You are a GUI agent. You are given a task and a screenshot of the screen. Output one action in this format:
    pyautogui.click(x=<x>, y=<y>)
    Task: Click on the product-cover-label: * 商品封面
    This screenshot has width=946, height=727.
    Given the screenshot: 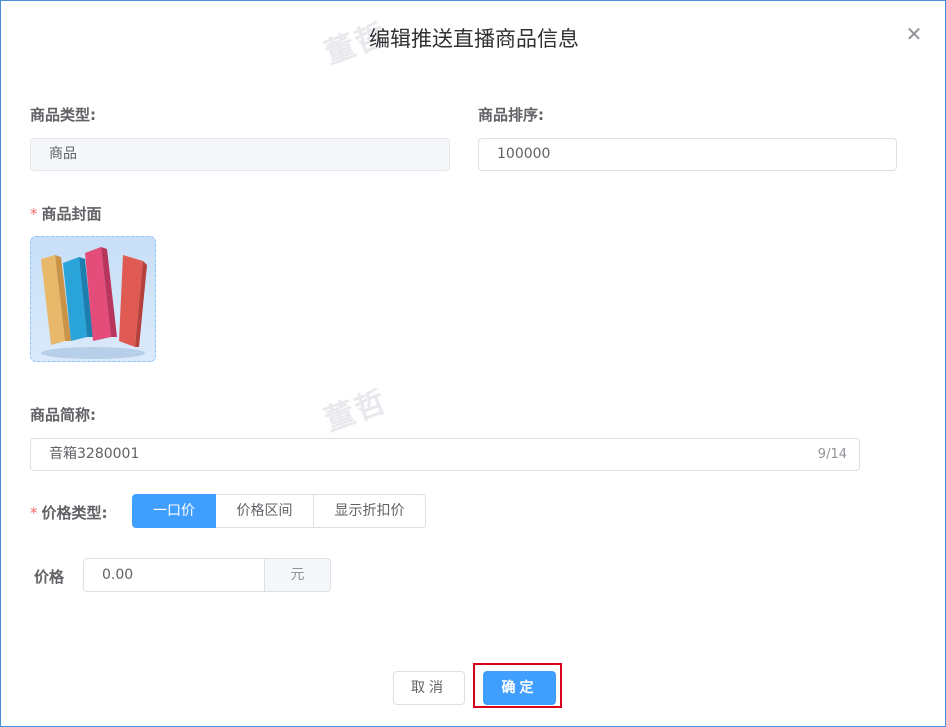 What is the action you would take?
    pyautogui.click(x=66, y=213)
    